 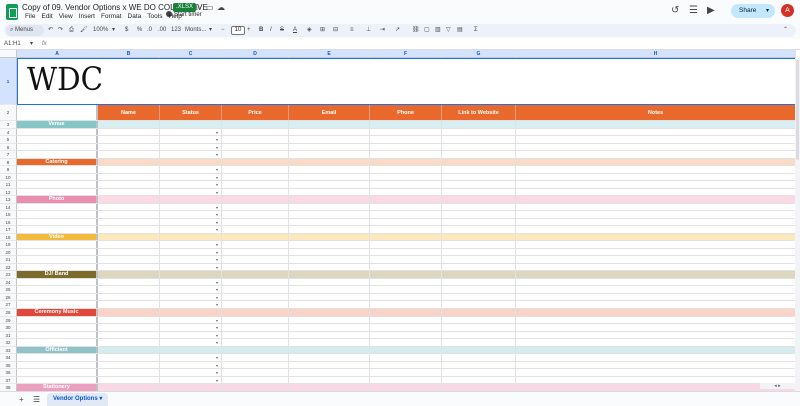 I want to click on horizontal-scroll-arrows: ◂ ▸, so click(x=777, y=386).